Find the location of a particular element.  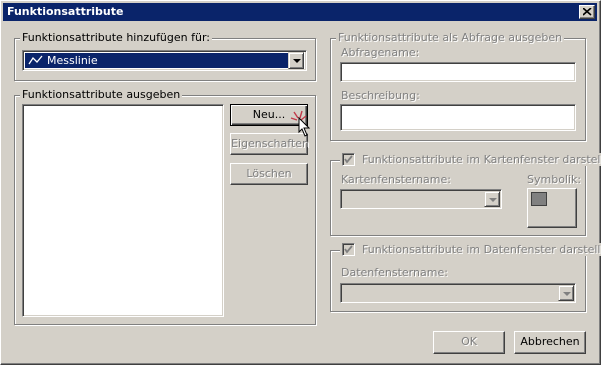

mouse-cursor-icon is located at coordinates (300, 123).